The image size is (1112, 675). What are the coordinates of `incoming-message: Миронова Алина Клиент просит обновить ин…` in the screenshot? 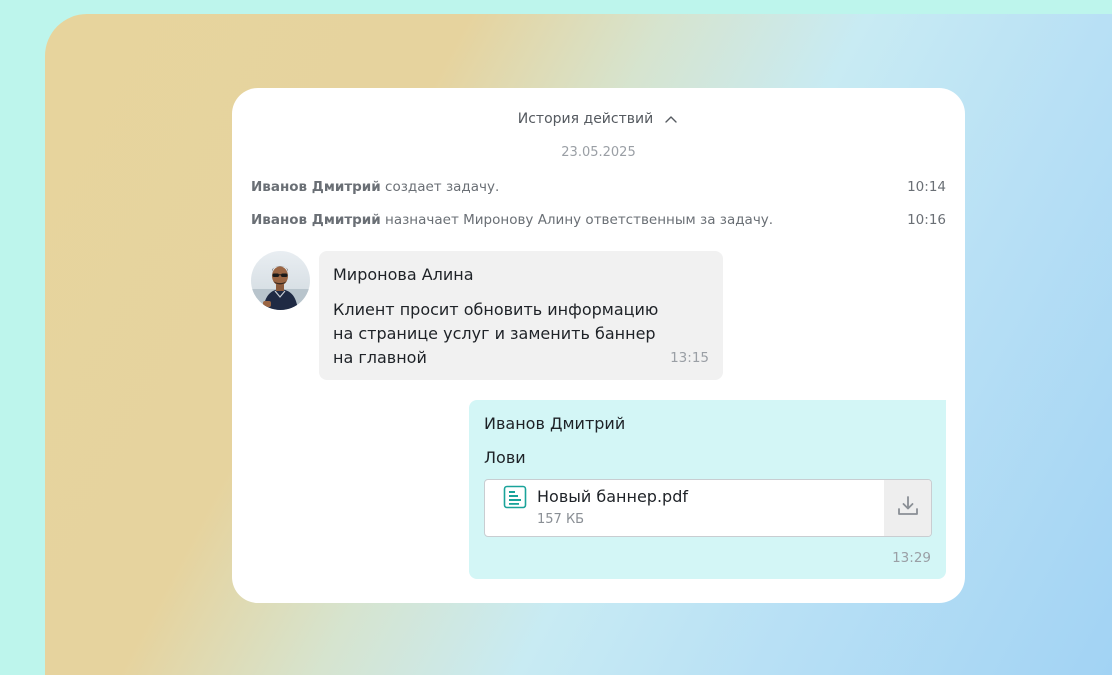 It's located at (521, 315).